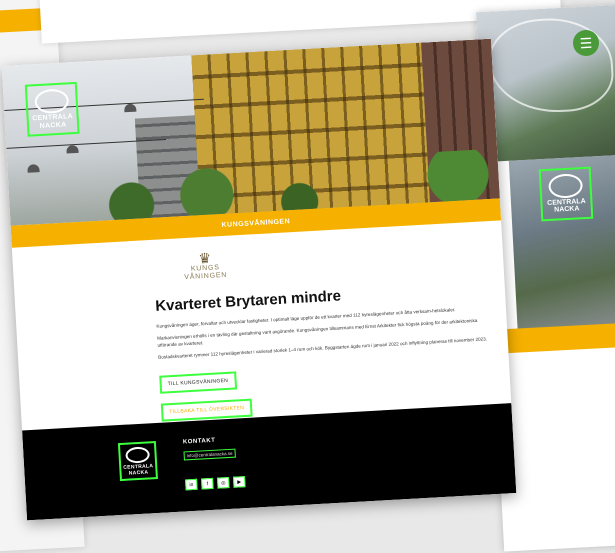  I want to click on logo-centrala-nacka-secondary: CENTRALA NACKA, so click(566, 194).